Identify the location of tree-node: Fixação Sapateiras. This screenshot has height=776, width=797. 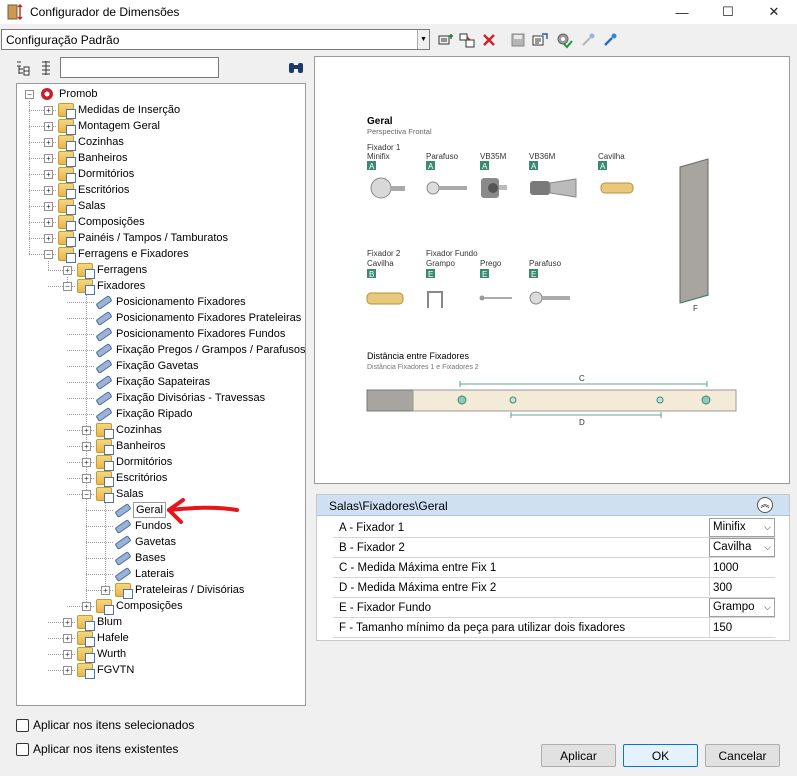
(161, 382).